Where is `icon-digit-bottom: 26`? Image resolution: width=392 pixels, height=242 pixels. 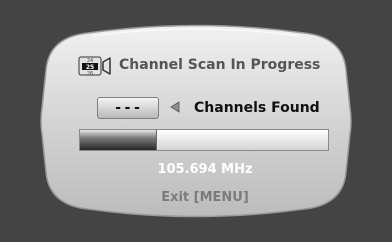 icon-digit-bottom: 26 is located at coordinates (90, 73).